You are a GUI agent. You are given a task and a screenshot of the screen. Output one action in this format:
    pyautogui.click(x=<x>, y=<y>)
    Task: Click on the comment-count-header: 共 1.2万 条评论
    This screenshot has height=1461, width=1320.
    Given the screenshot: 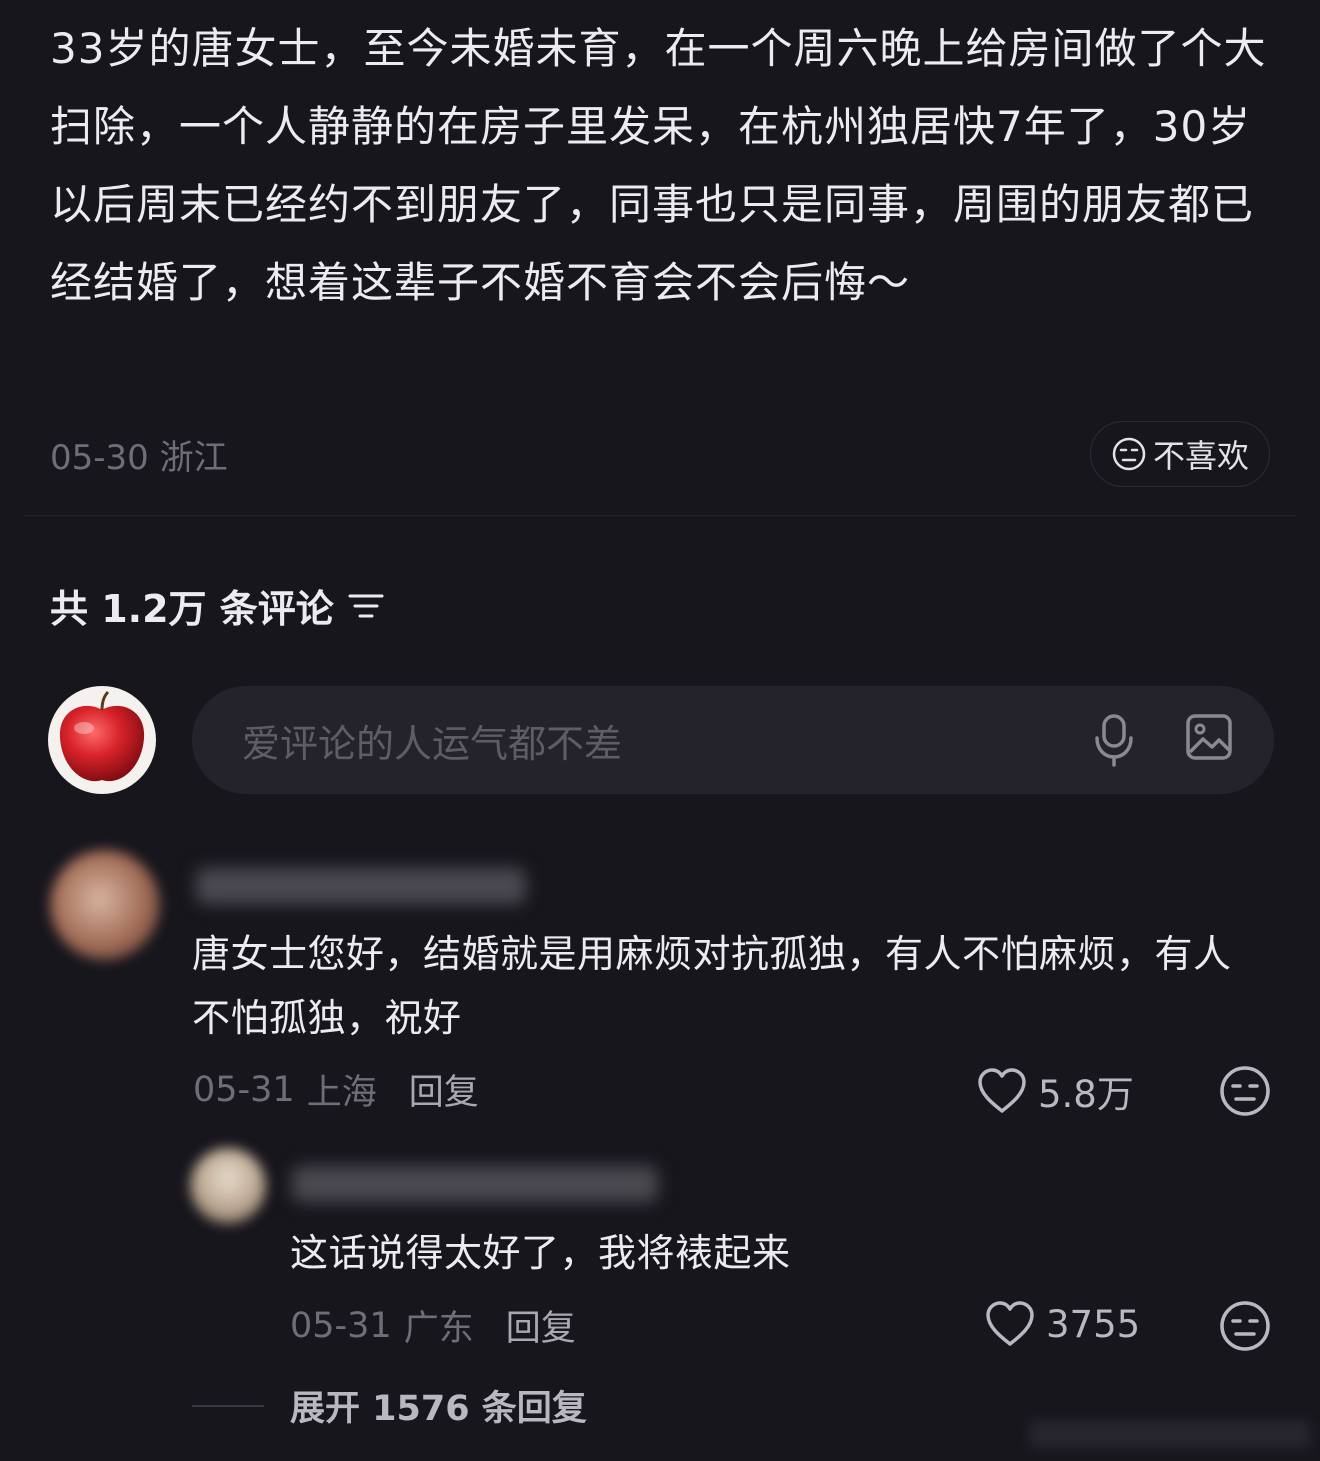 What is the action you would take?
    pyautogui.click(x=217, y=605)
    